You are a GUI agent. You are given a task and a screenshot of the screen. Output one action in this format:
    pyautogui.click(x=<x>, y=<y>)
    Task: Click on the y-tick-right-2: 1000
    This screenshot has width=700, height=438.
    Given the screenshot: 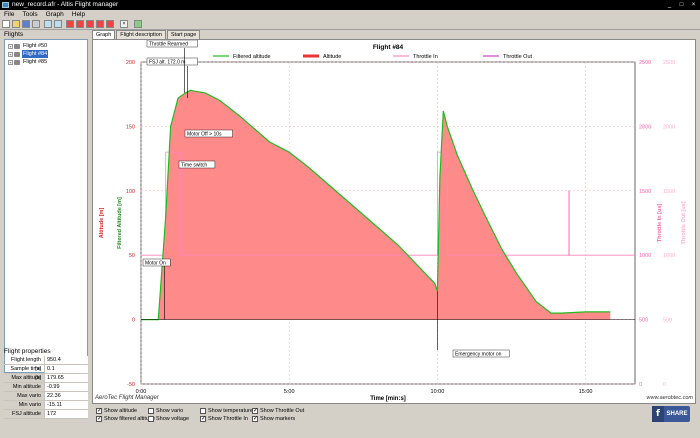 What is the action you would take?
    pyautogui.click(x=669, y=256)
    